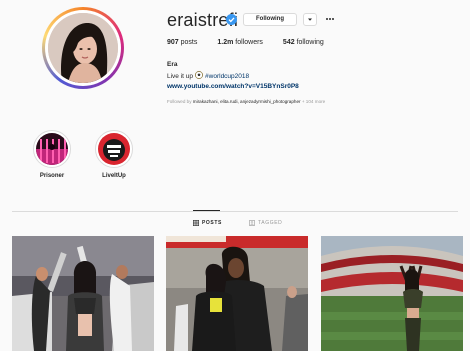 The image size is (470, 351). I want to click on bio-text: Live it up #worldcup2018, so click(208, 75).